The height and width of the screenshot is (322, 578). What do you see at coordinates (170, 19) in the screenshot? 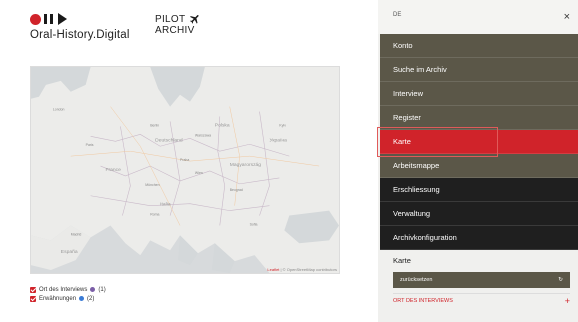
I see `archive-name-line1: PILOT` at bounding box center [170, 19].